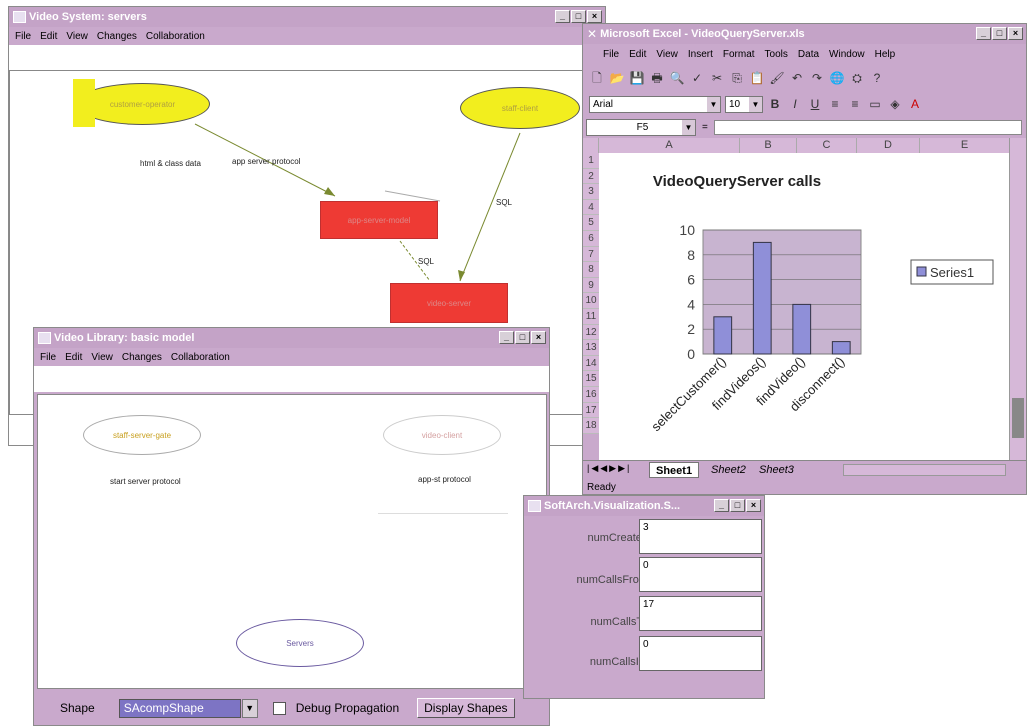 This screenshot has width=1027, height=728. What do you see at coordinates (776, 54) in the screenshot?
I see `excel-menu-tools: Tools` at bounding box center [776, 54].